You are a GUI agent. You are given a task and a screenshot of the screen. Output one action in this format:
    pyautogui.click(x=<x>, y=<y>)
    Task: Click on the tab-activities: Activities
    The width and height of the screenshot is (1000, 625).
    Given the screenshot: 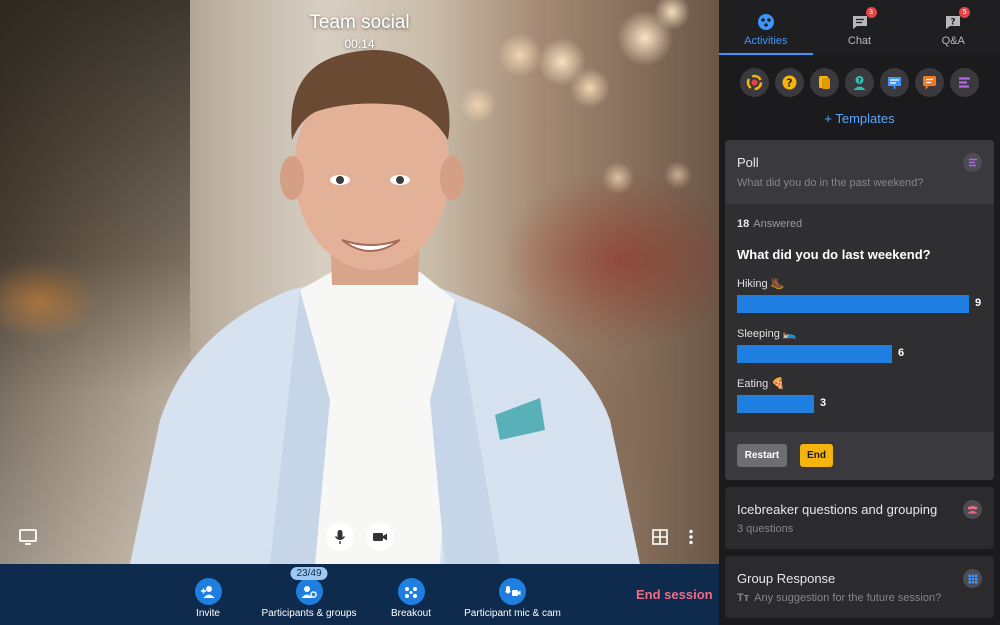 What is the action you would take?
    pyautogui.click(x=766, y=27)
    